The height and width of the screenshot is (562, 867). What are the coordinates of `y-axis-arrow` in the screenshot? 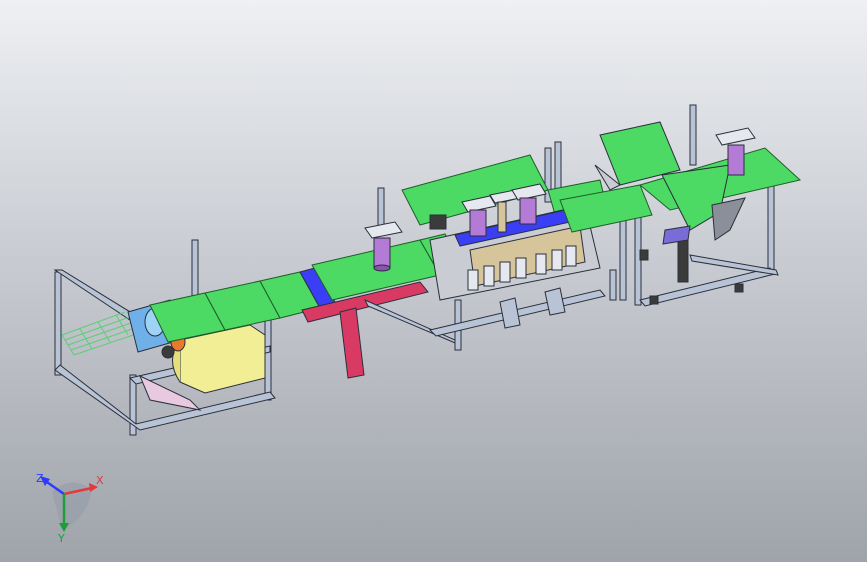 It's located at (64, 527).